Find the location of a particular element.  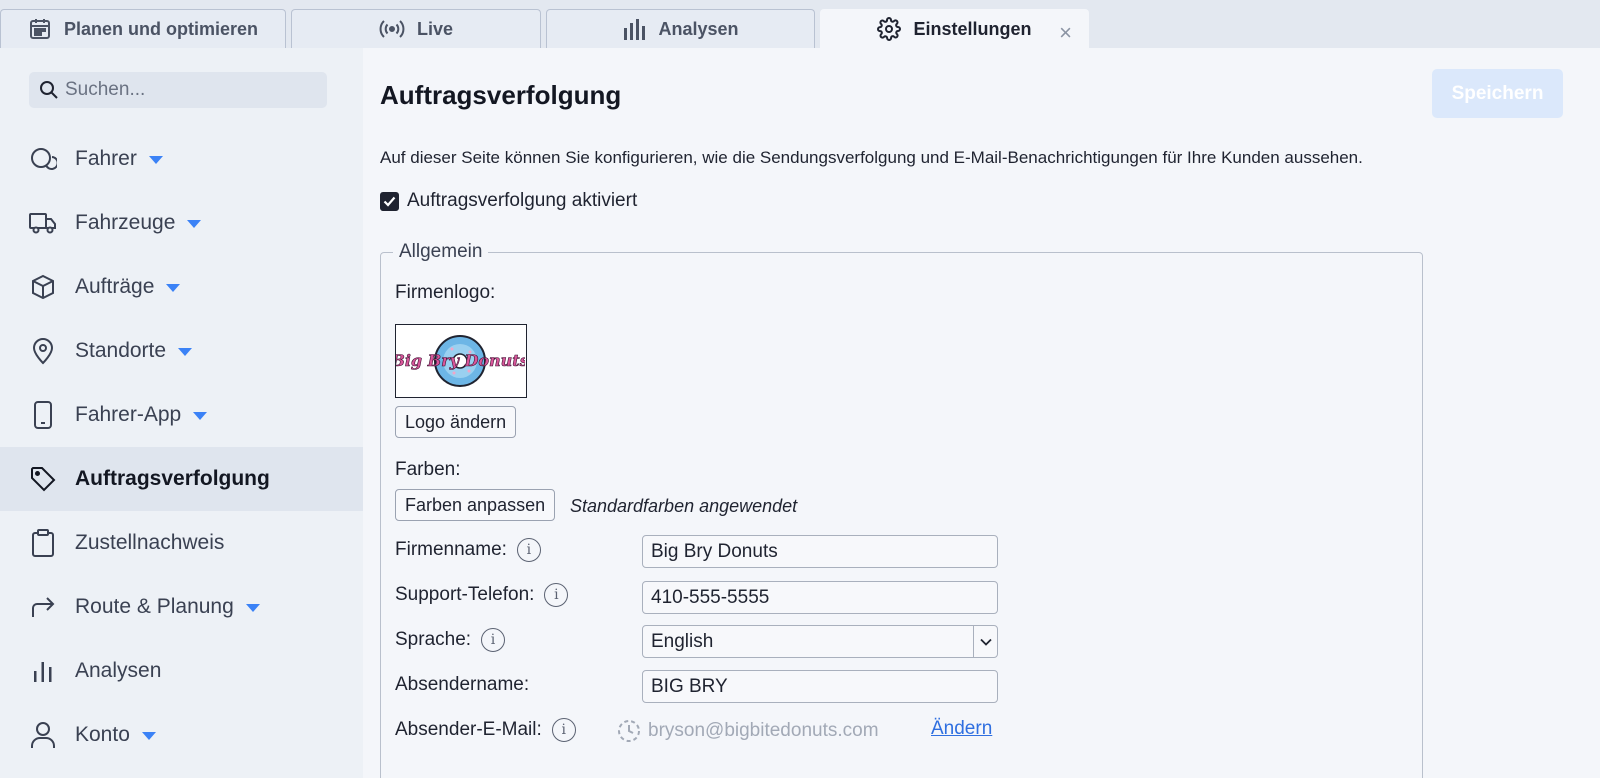

customize-colors-button: Farben anpassen is located at coordinates (475, 505).